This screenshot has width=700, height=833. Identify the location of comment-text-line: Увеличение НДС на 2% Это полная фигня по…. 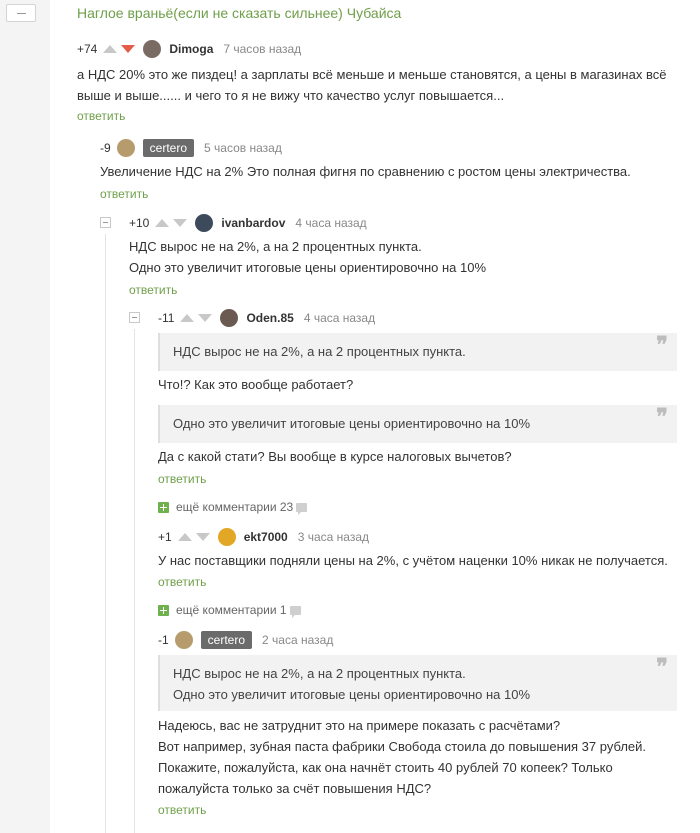
(365, 171).